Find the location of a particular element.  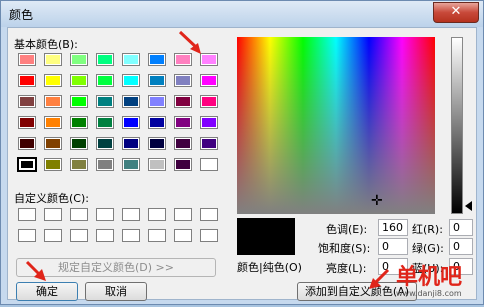

arrow-to-basic-color-icon is located at coordinates (189, 42).